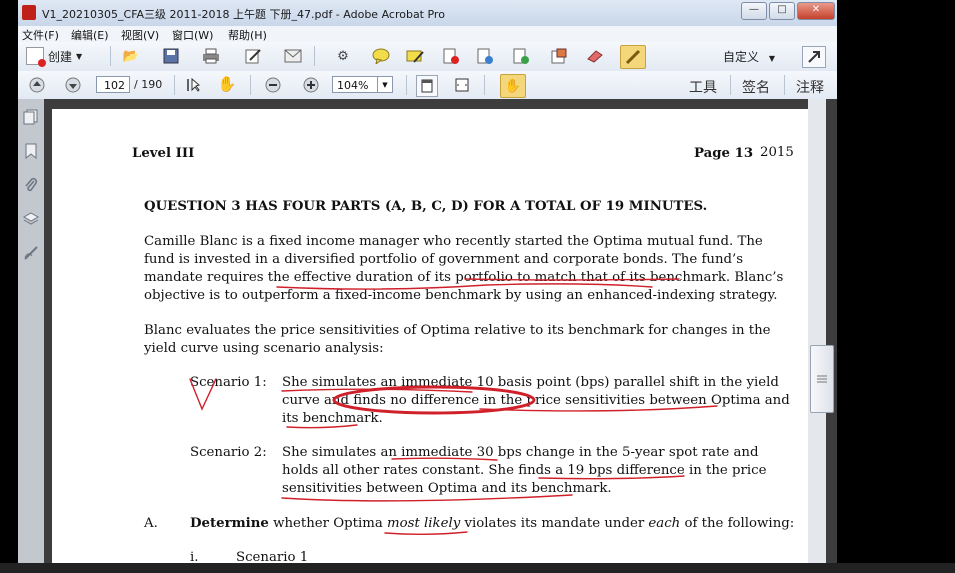  What do you see at coordinates (462, 85) in the screenshot?
I see `fit-width-icon` at bounding box center [462, 85].